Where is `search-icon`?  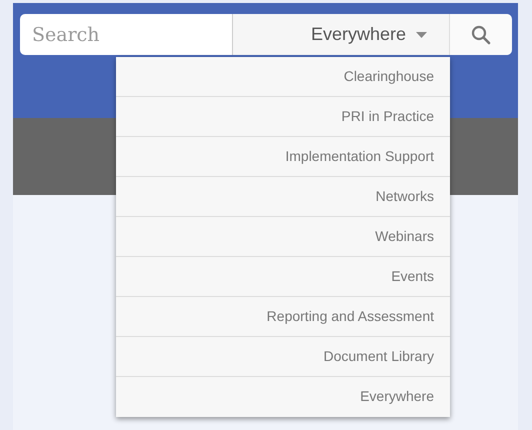 search-icon is located at coordinates (481, 34).